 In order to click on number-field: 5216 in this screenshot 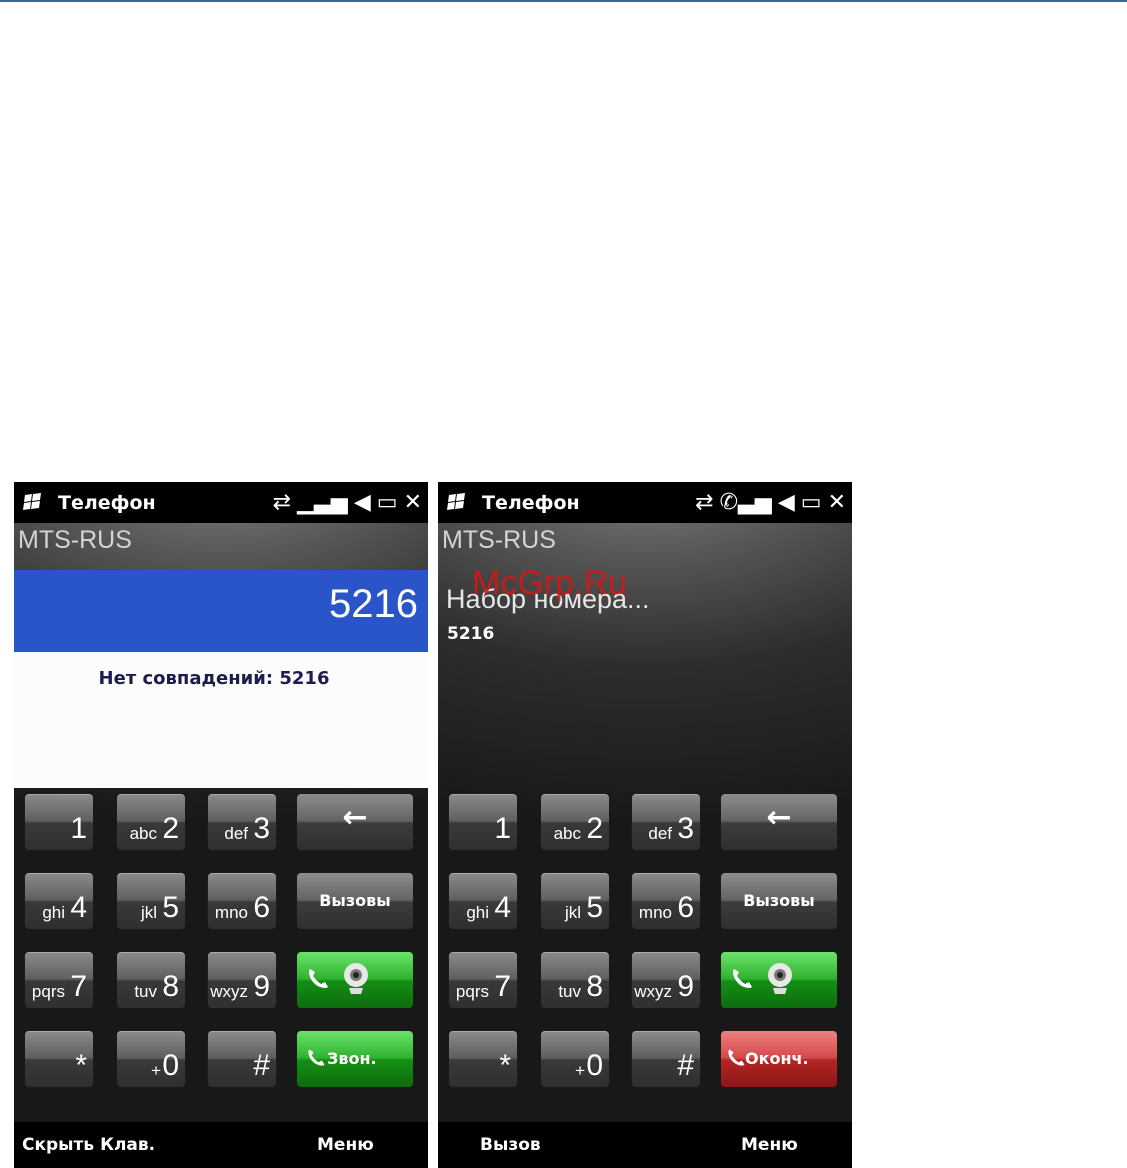, I will do `click(221, 611)`.